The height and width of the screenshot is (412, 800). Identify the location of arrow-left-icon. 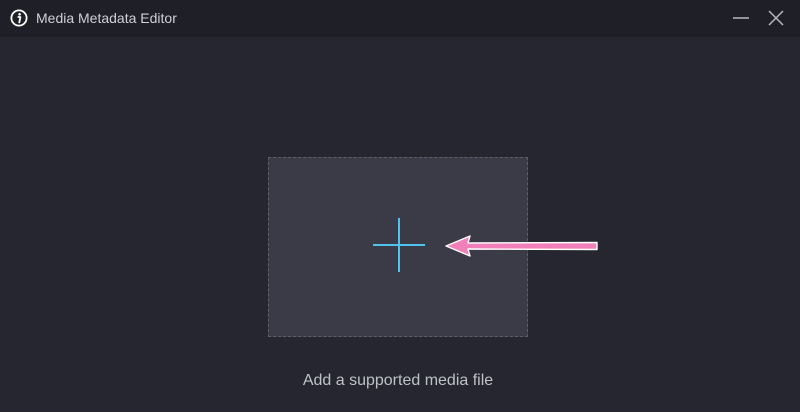
(521, 246).